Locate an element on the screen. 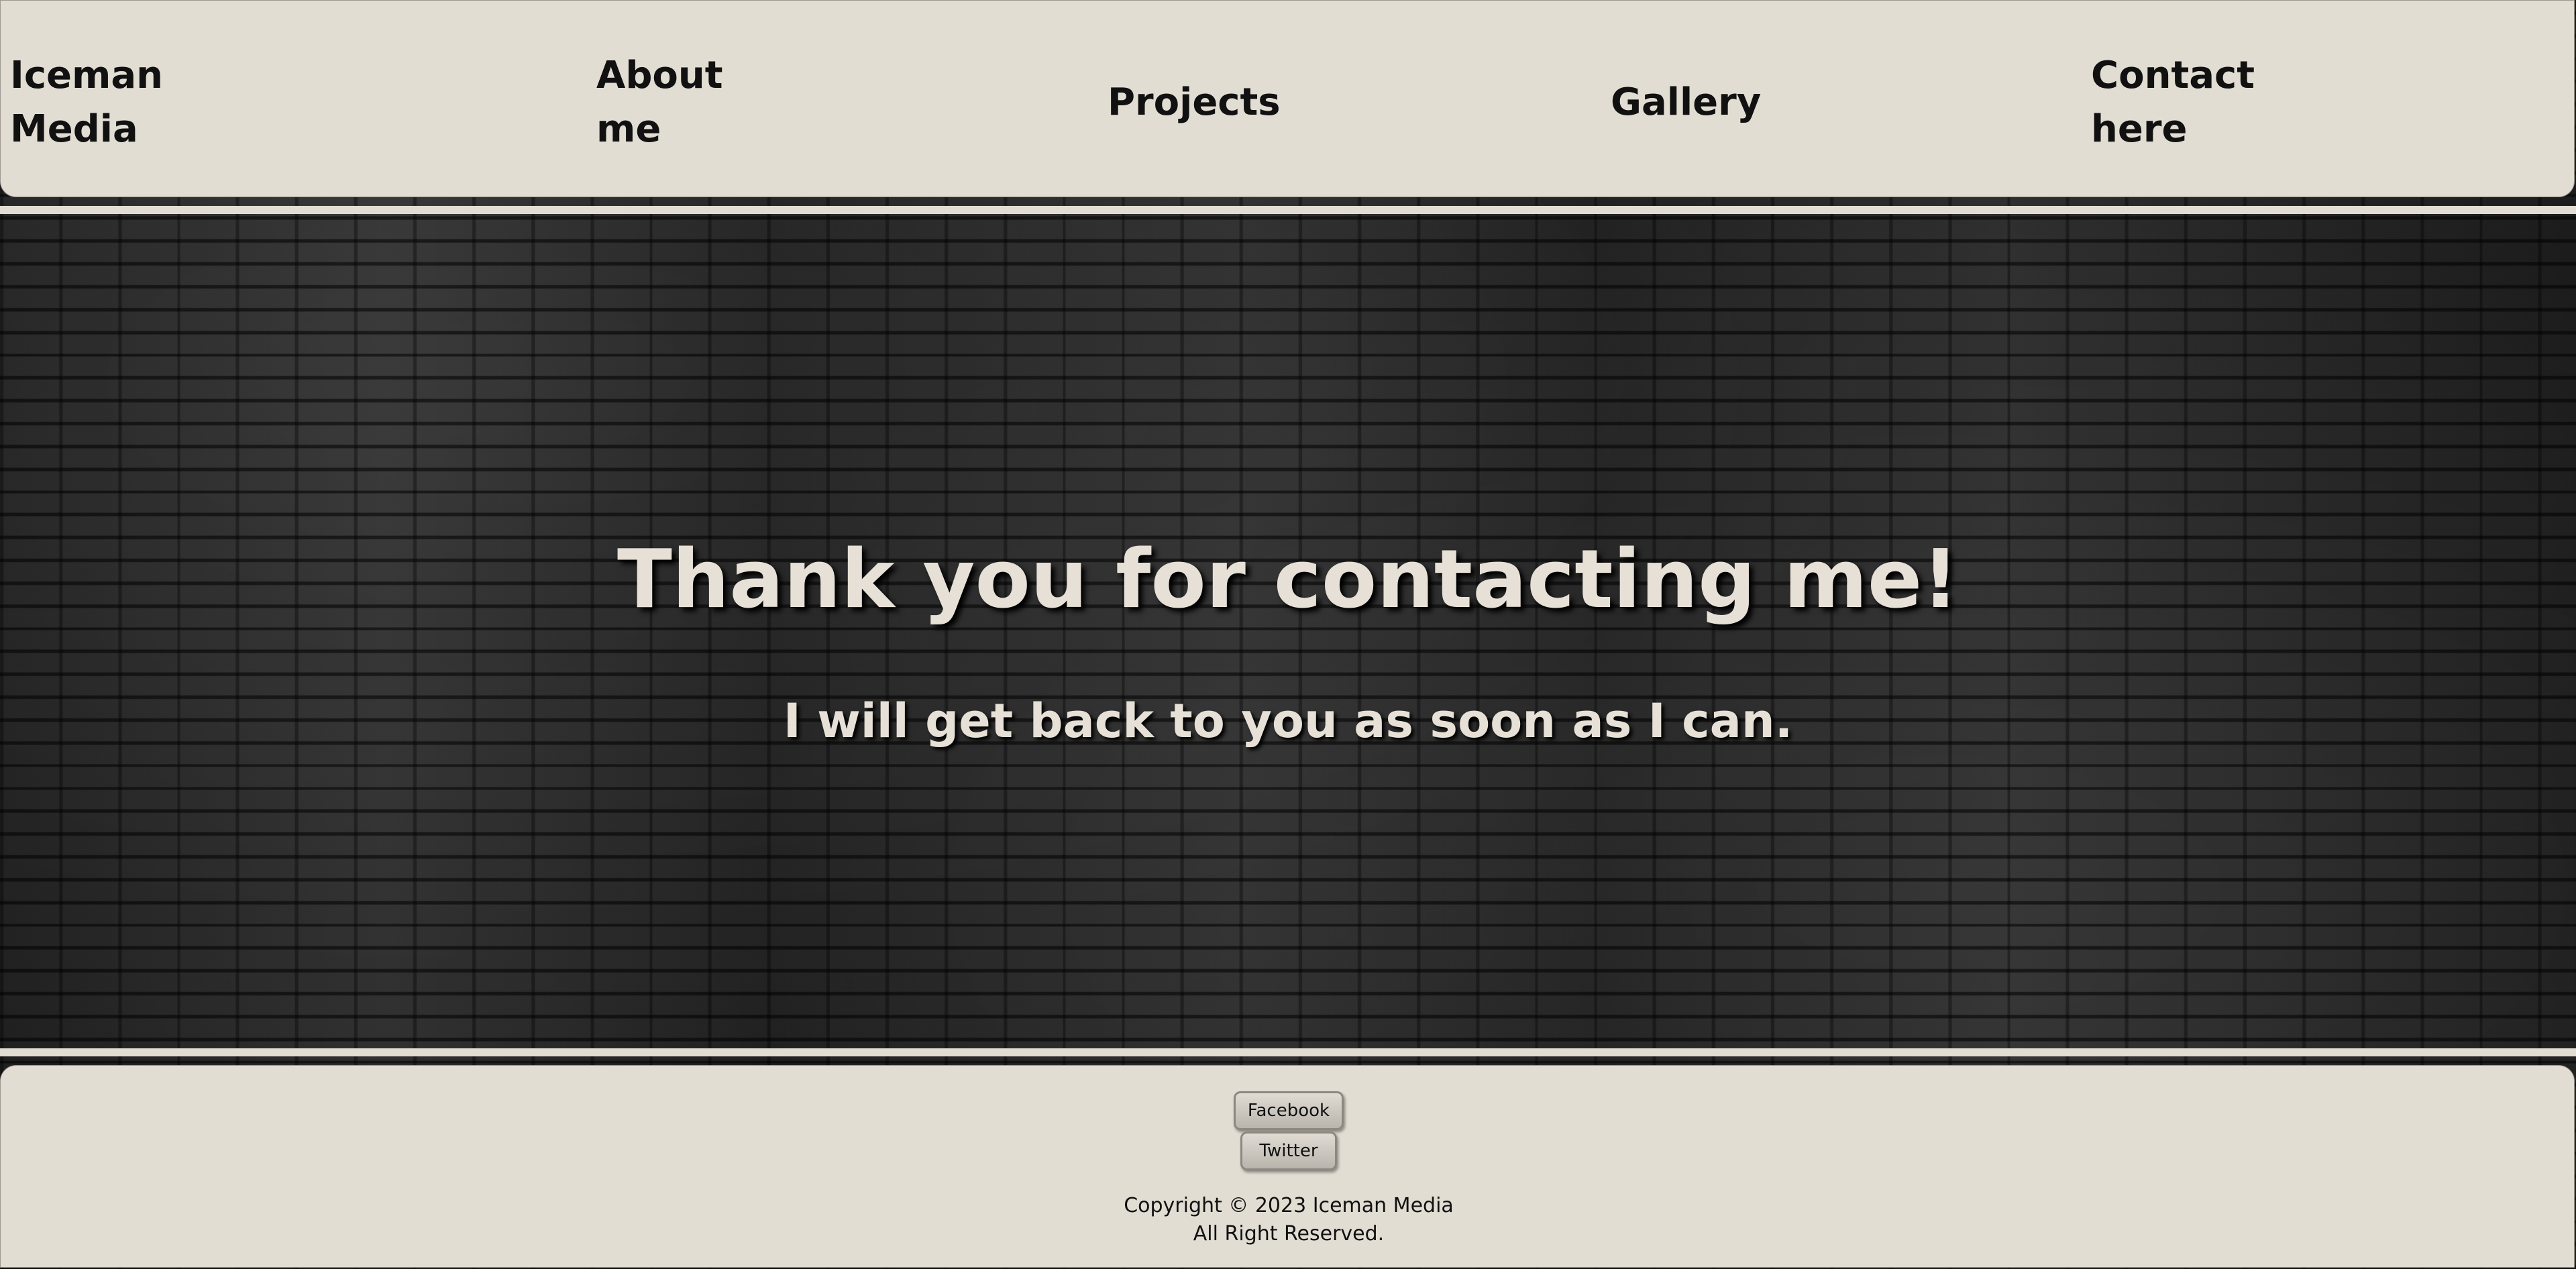 The height and width of the screenshot is (1269, 2576). twitter-button: Twitter is located at coordinates (1288, 1151).